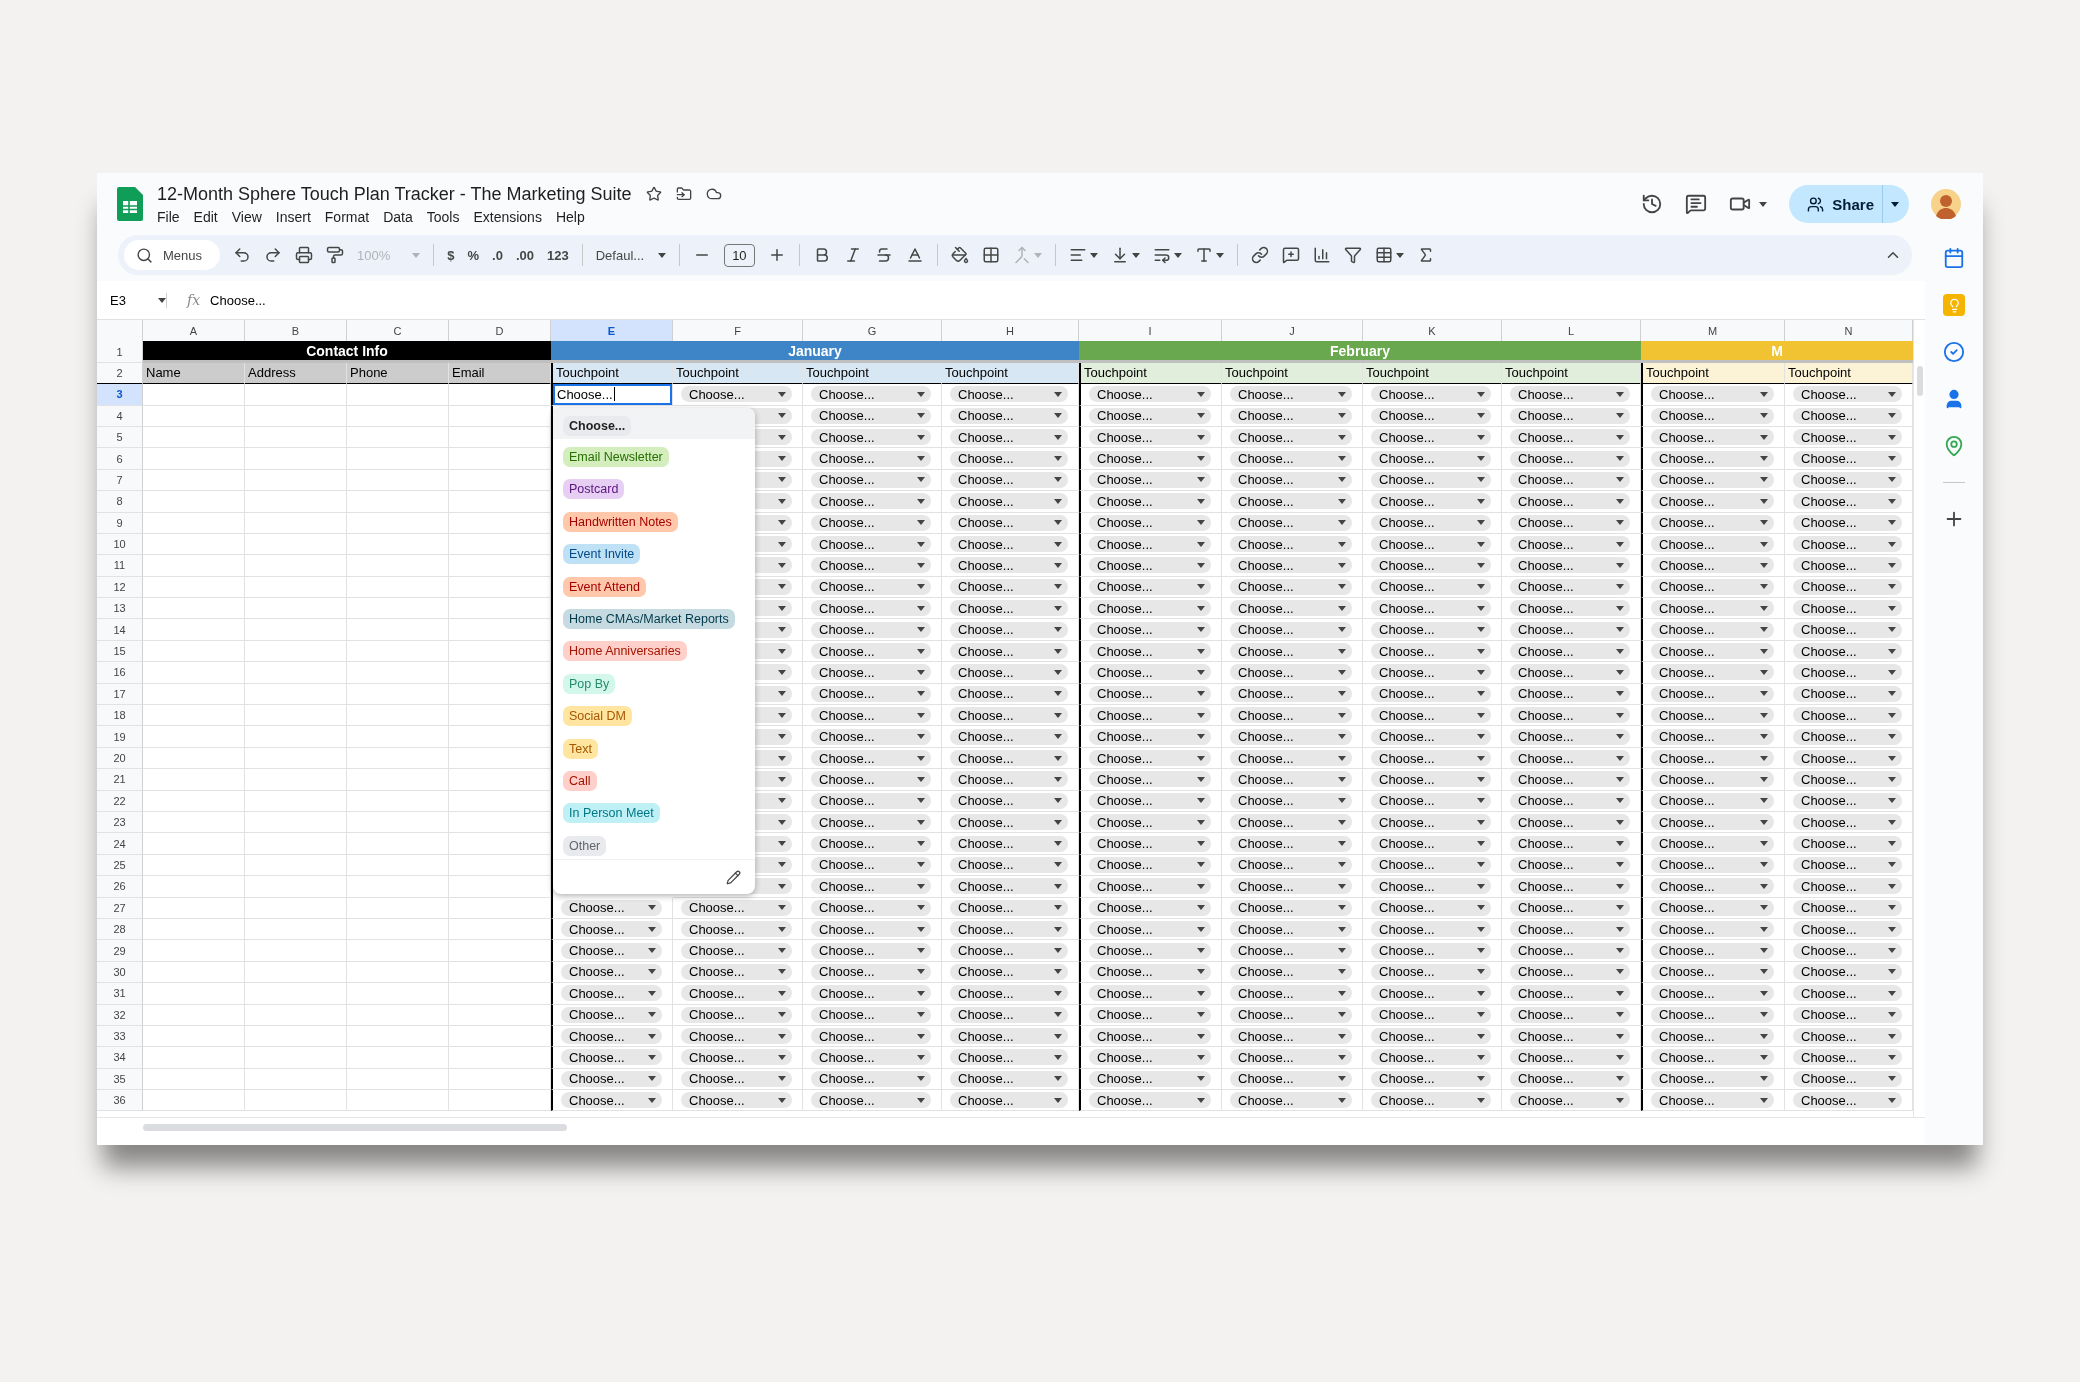  I want to click on table-icon, so click(1383, 255).